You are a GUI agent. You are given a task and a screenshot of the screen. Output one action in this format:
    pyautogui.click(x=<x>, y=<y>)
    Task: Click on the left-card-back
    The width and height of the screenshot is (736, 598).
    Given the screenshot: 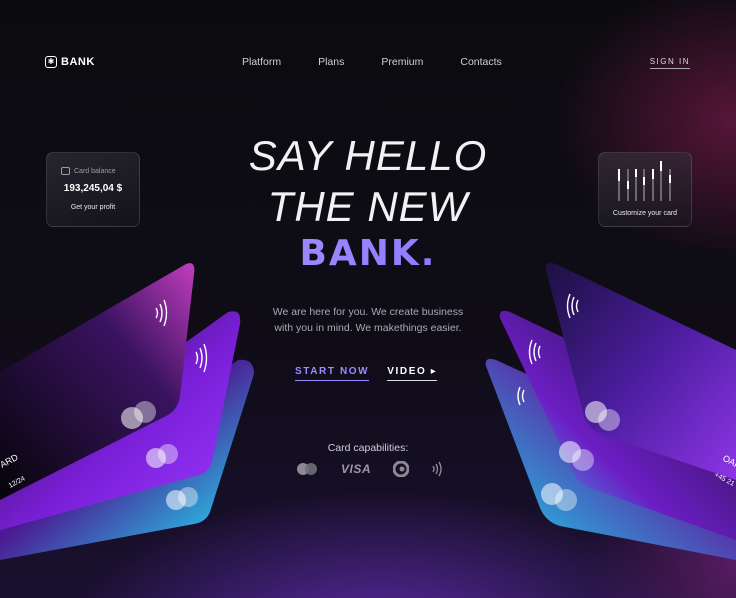 What is the action you would take?
    pyautogui.click(x=127, y=459)
    